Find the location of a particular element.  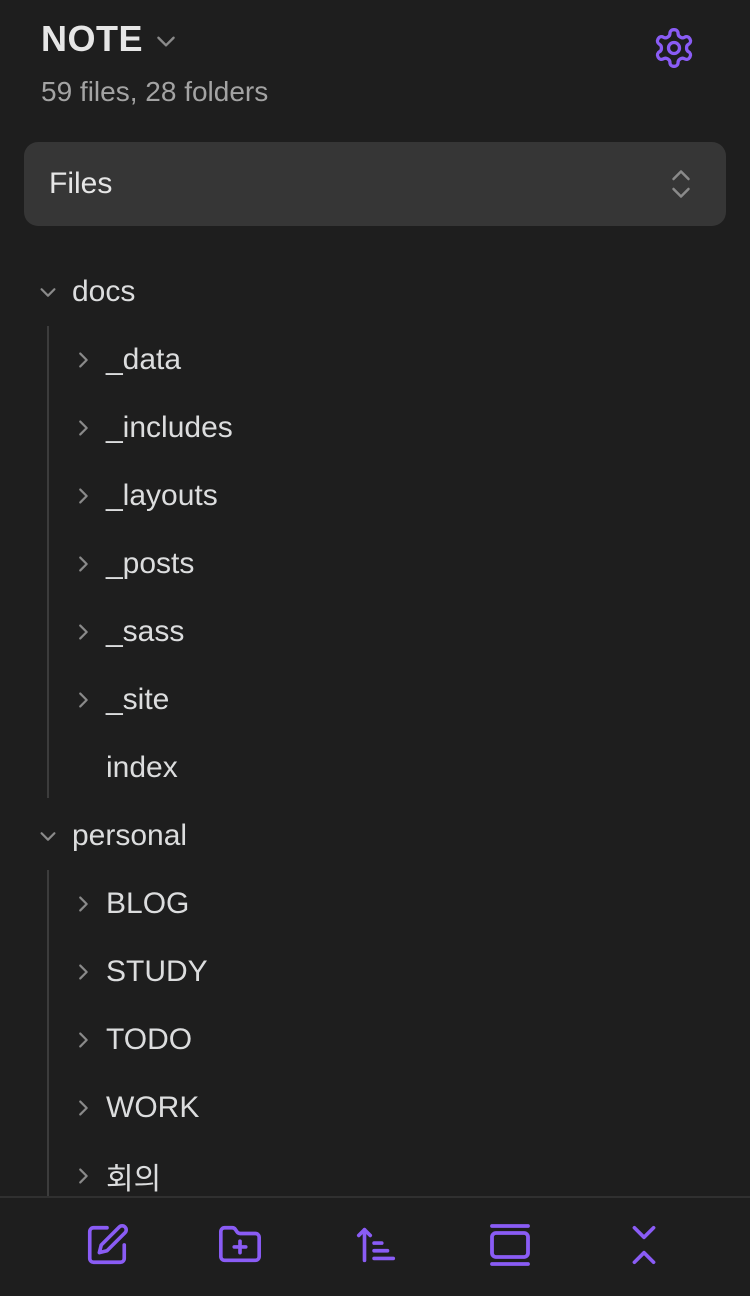

tree-folder-item: WORK is located at coordinates (360, 1108).